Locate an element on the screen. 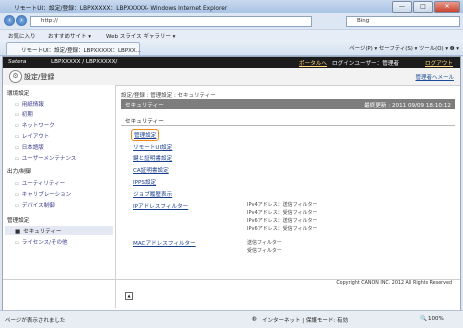  address-text: http:// is located at coordinates (49, 21).